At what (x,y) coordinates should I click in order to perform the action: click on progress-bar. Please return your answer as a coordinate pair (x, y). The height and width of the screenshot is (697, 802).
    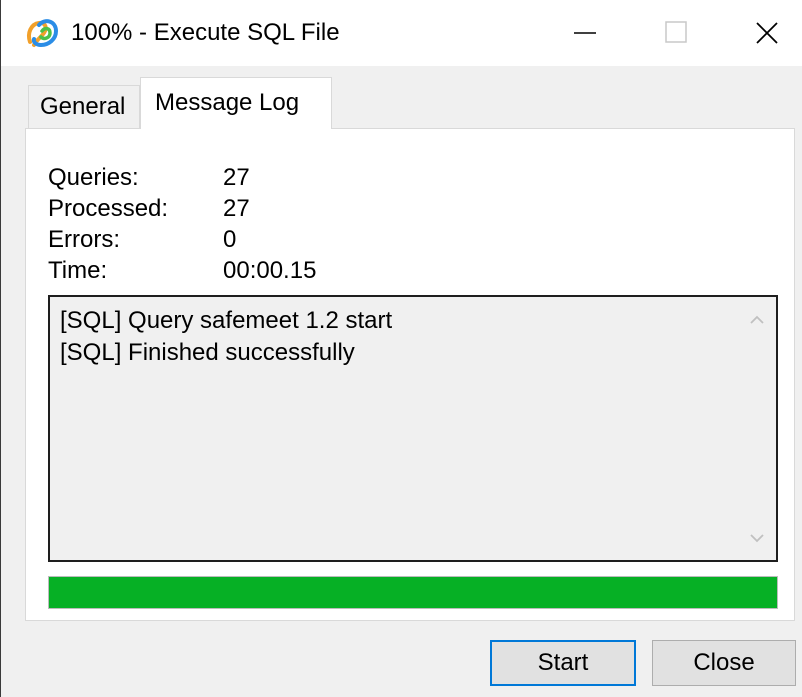
    Looking at the image, I should click on (413, 592).